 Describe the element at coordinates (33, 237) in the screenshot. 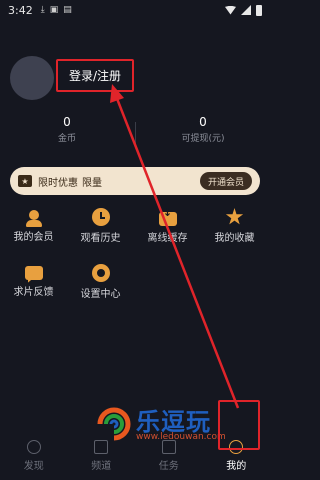

I see `menu-item-label: 我的会员` at that location.